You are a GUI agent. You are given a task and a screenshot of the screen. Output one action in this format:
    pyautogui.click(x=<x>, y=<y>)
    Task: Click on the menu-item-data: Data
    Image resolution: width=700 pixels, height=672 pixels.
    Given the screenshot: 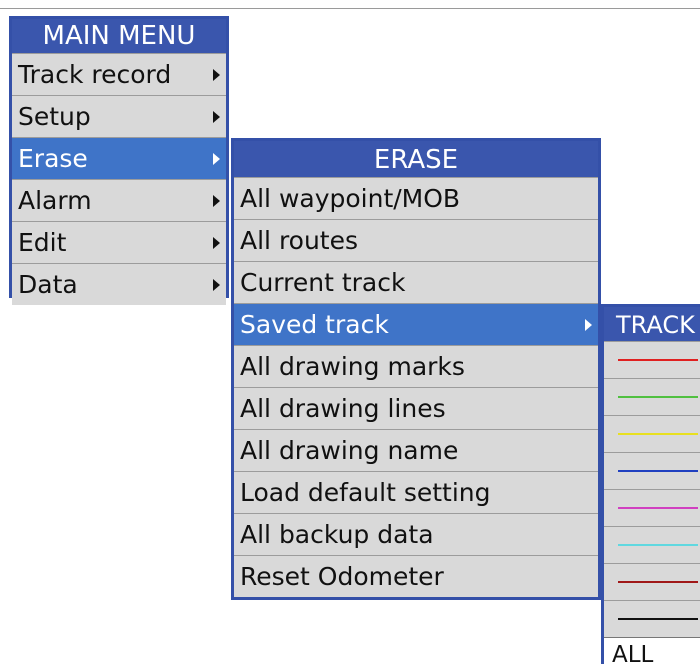 What is the action you would take?
    pyautogui.click(x=119, y=284)
    